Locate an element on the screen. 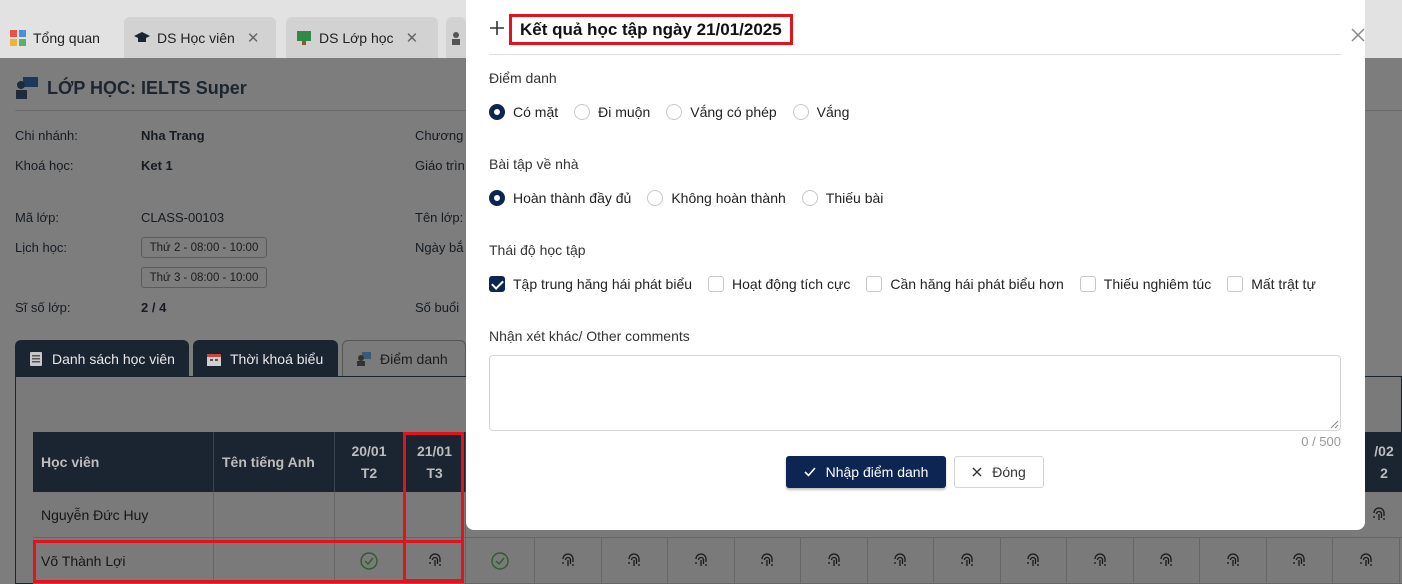 Image resolution: width=1402 pixels, height=584 pixels. date-label: 20/01 is located at coordinates (369, 451).